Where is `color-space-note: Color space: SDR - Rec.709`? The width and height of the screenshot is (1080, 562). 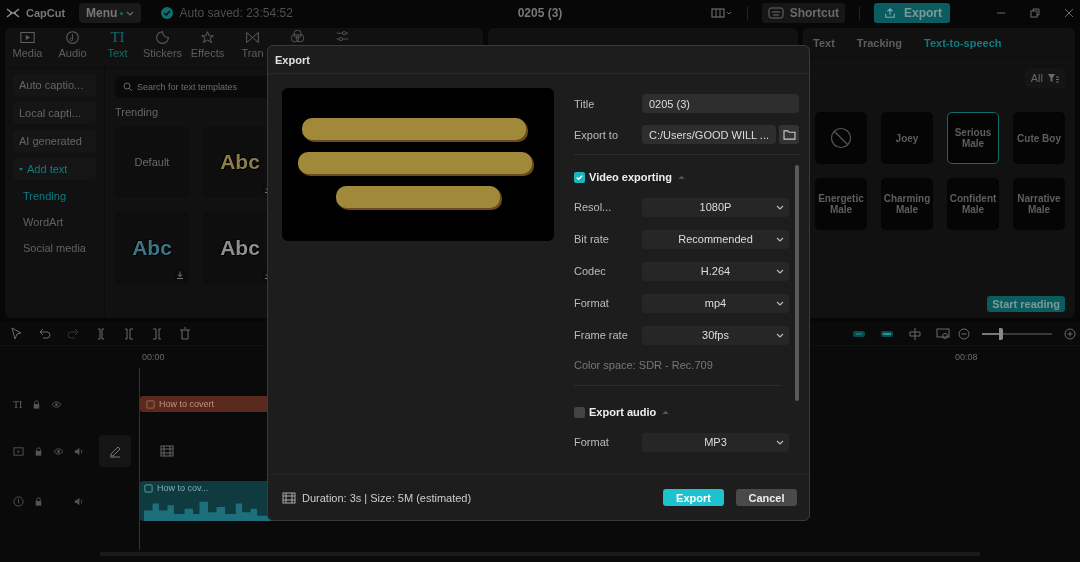 color-space-note: Color space: SDR - Rec.709 is located at coordinates (644, 365).